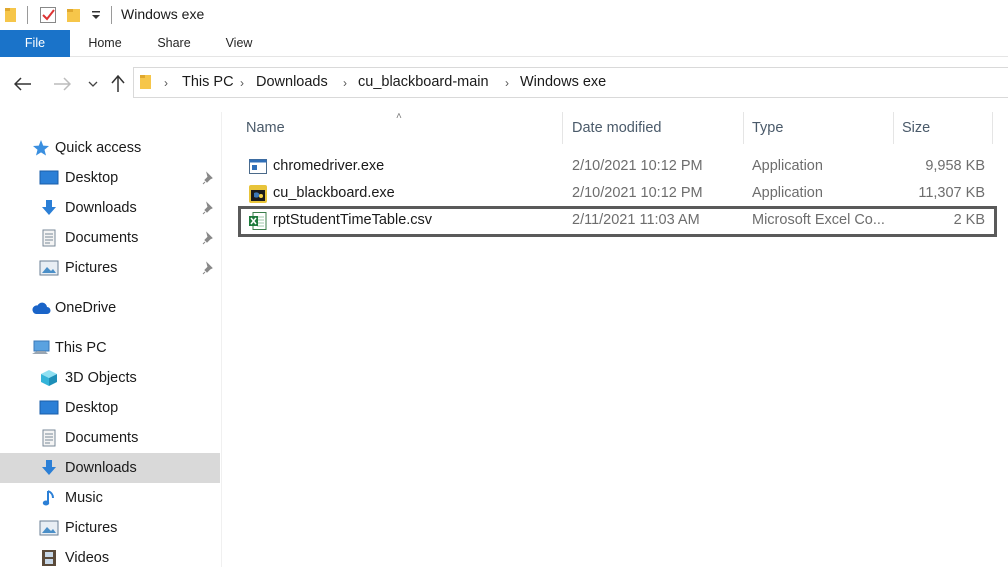  I want to click on file-name: cu_blackboard.exe, so click(334, 193).